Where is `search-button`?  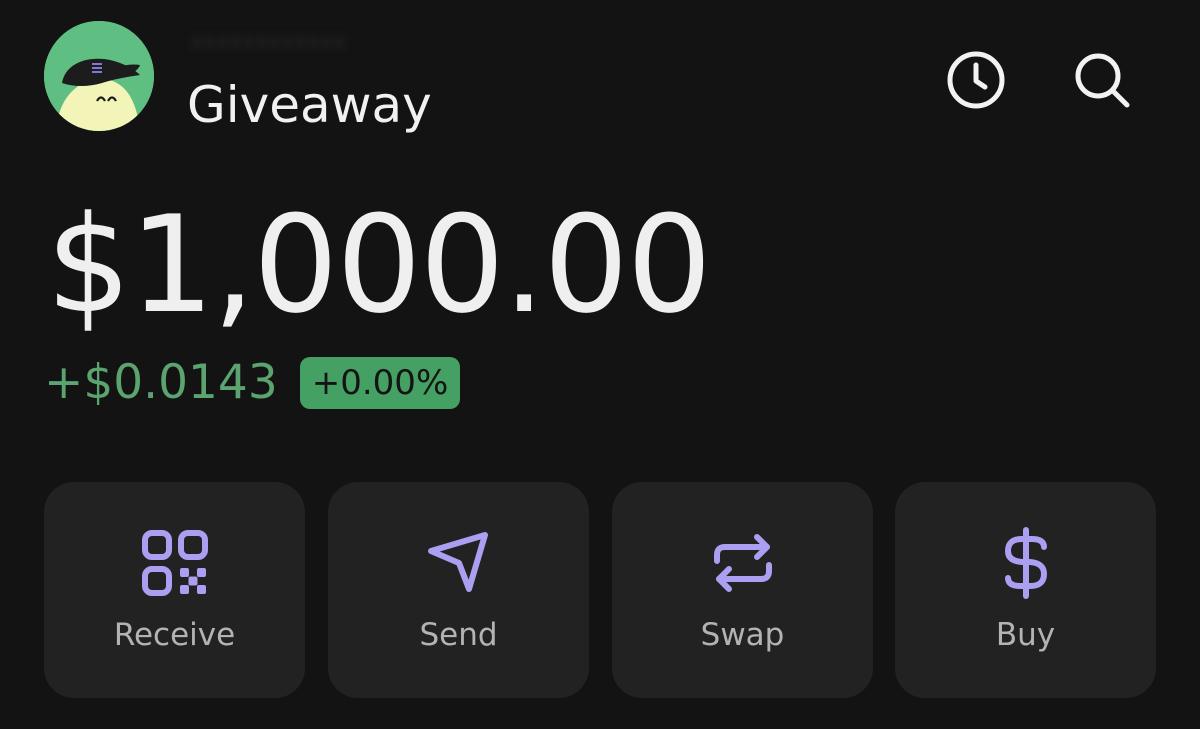
search-button is located at coordinates (1102, 80).